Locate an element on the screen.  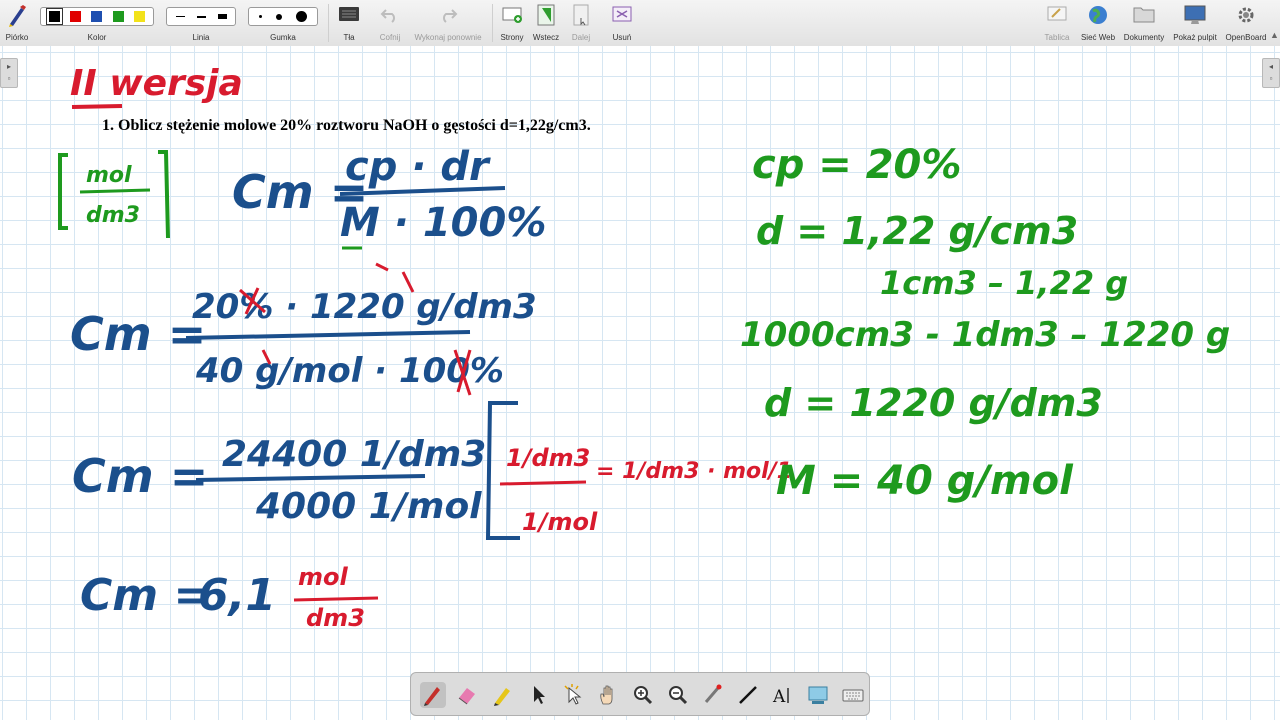
color-blue is located at coordinates (97, 16).